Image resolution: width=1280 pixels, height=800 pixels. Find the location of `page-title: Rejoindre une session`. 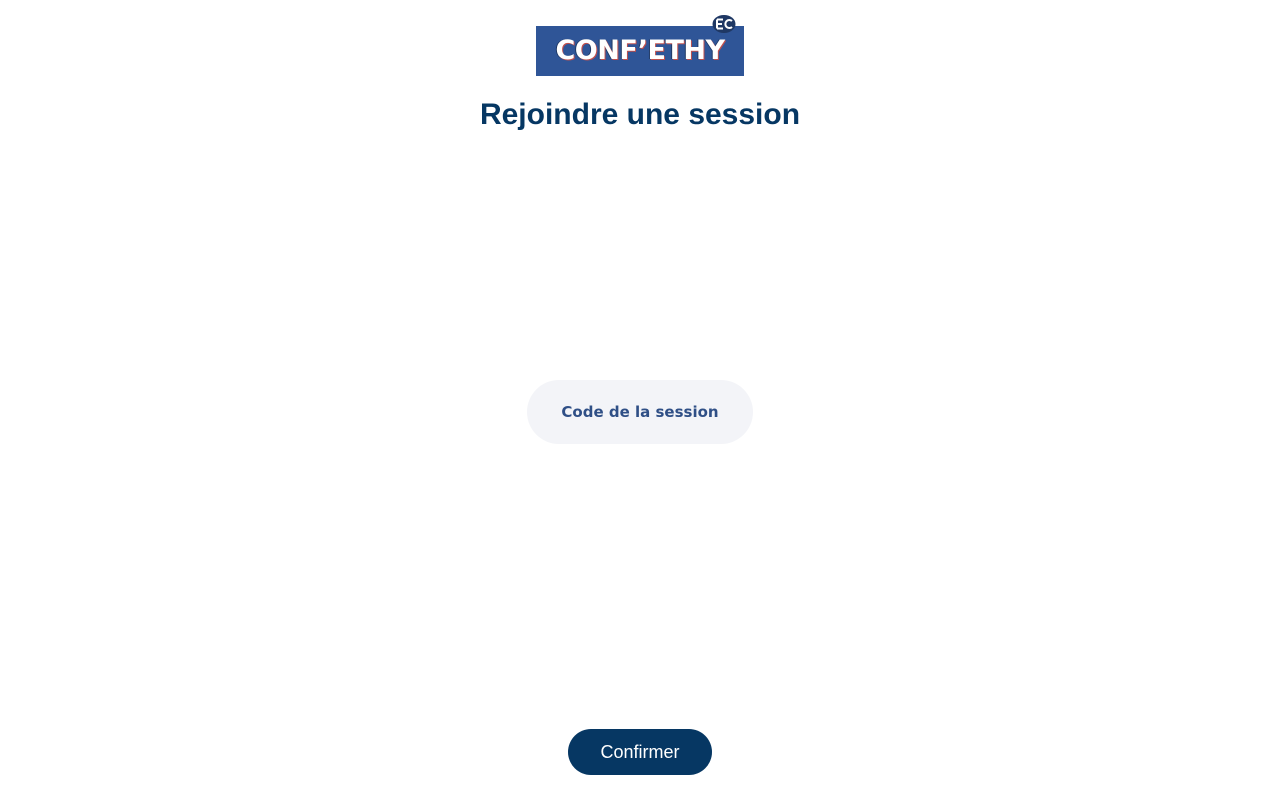

page-title: Rejoindre une session is located at coordinates (640, 114).